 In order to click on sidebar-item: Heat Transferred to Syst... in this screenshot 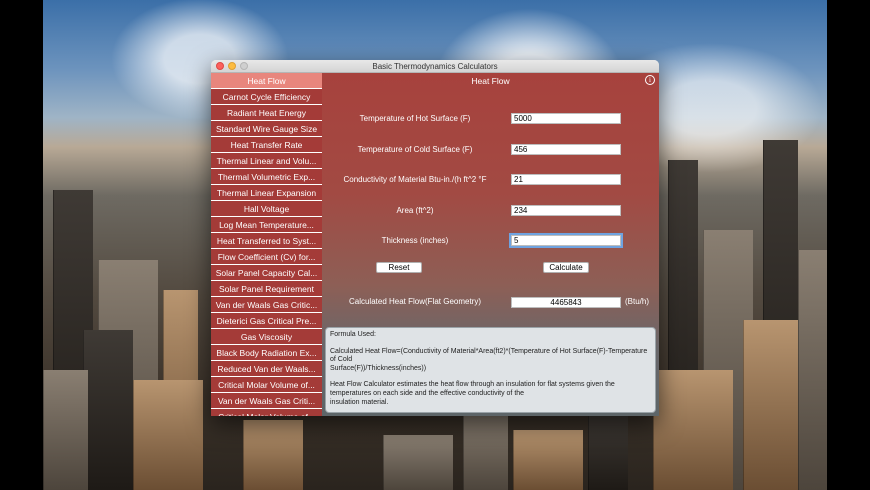, I will do `click(266, 241)`.